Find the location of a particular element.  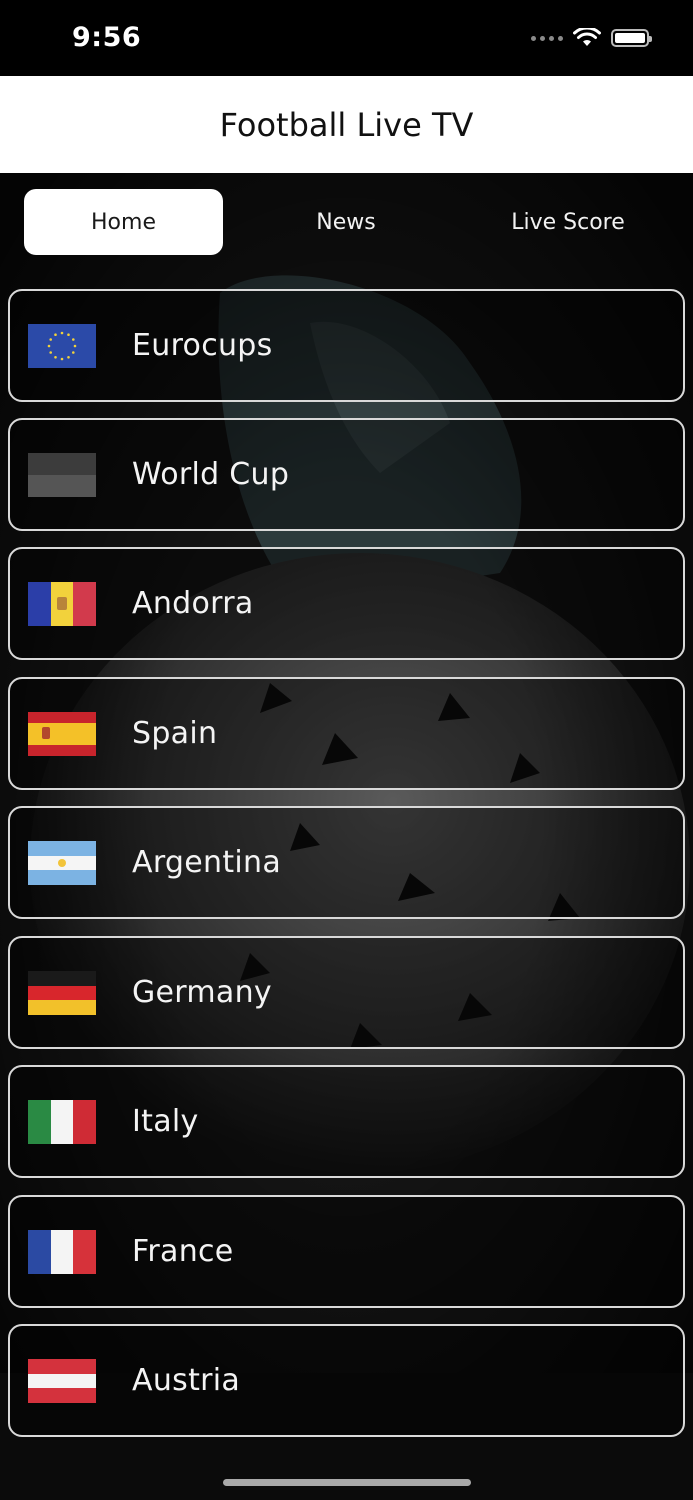

list-item-eurocups: Eurocups is located at coordinates (346, 345).